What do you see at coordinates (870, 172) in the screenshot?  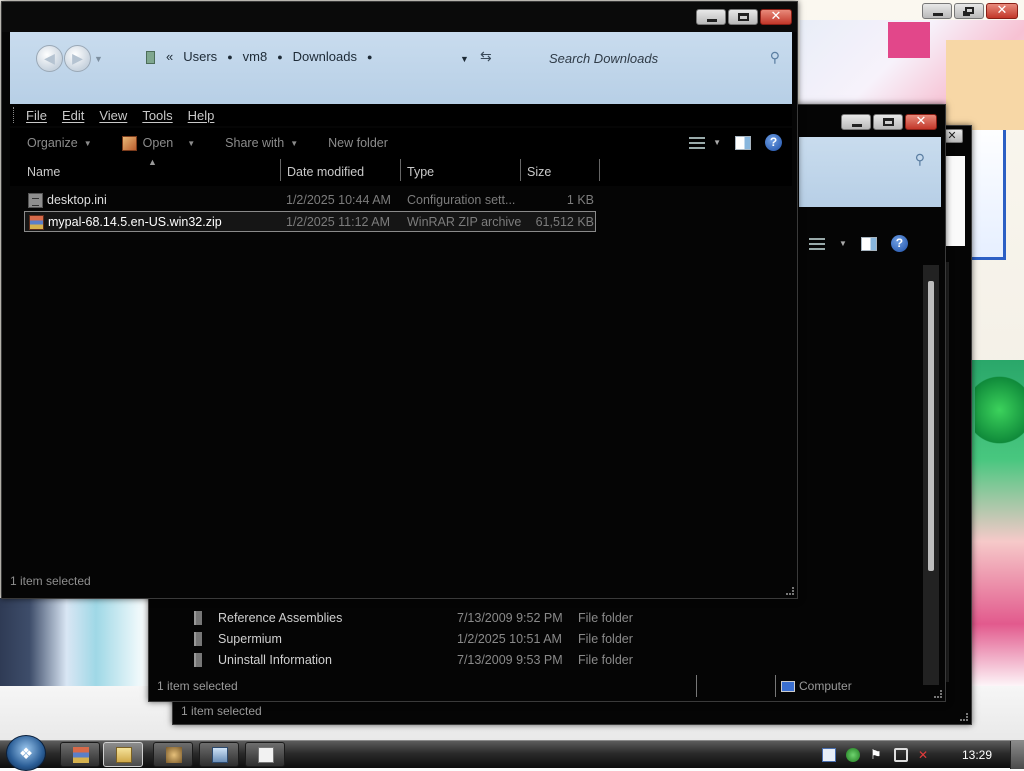 I see `address-band-fragment: ⚲` at bounding box center [870, 172].